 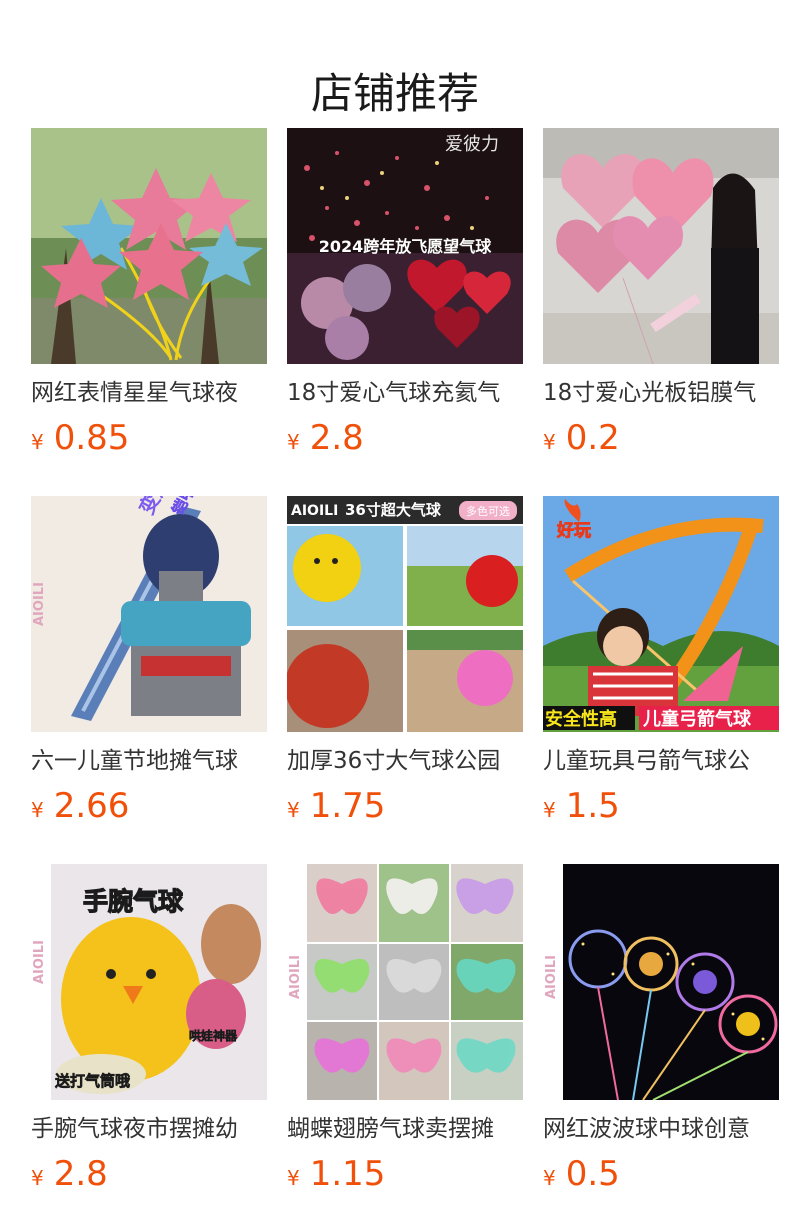 What do you see at coordinates (393, 510) in the screenshot?
I see `image-banner: 36寸超大气球` at bounding box center [393, 510].